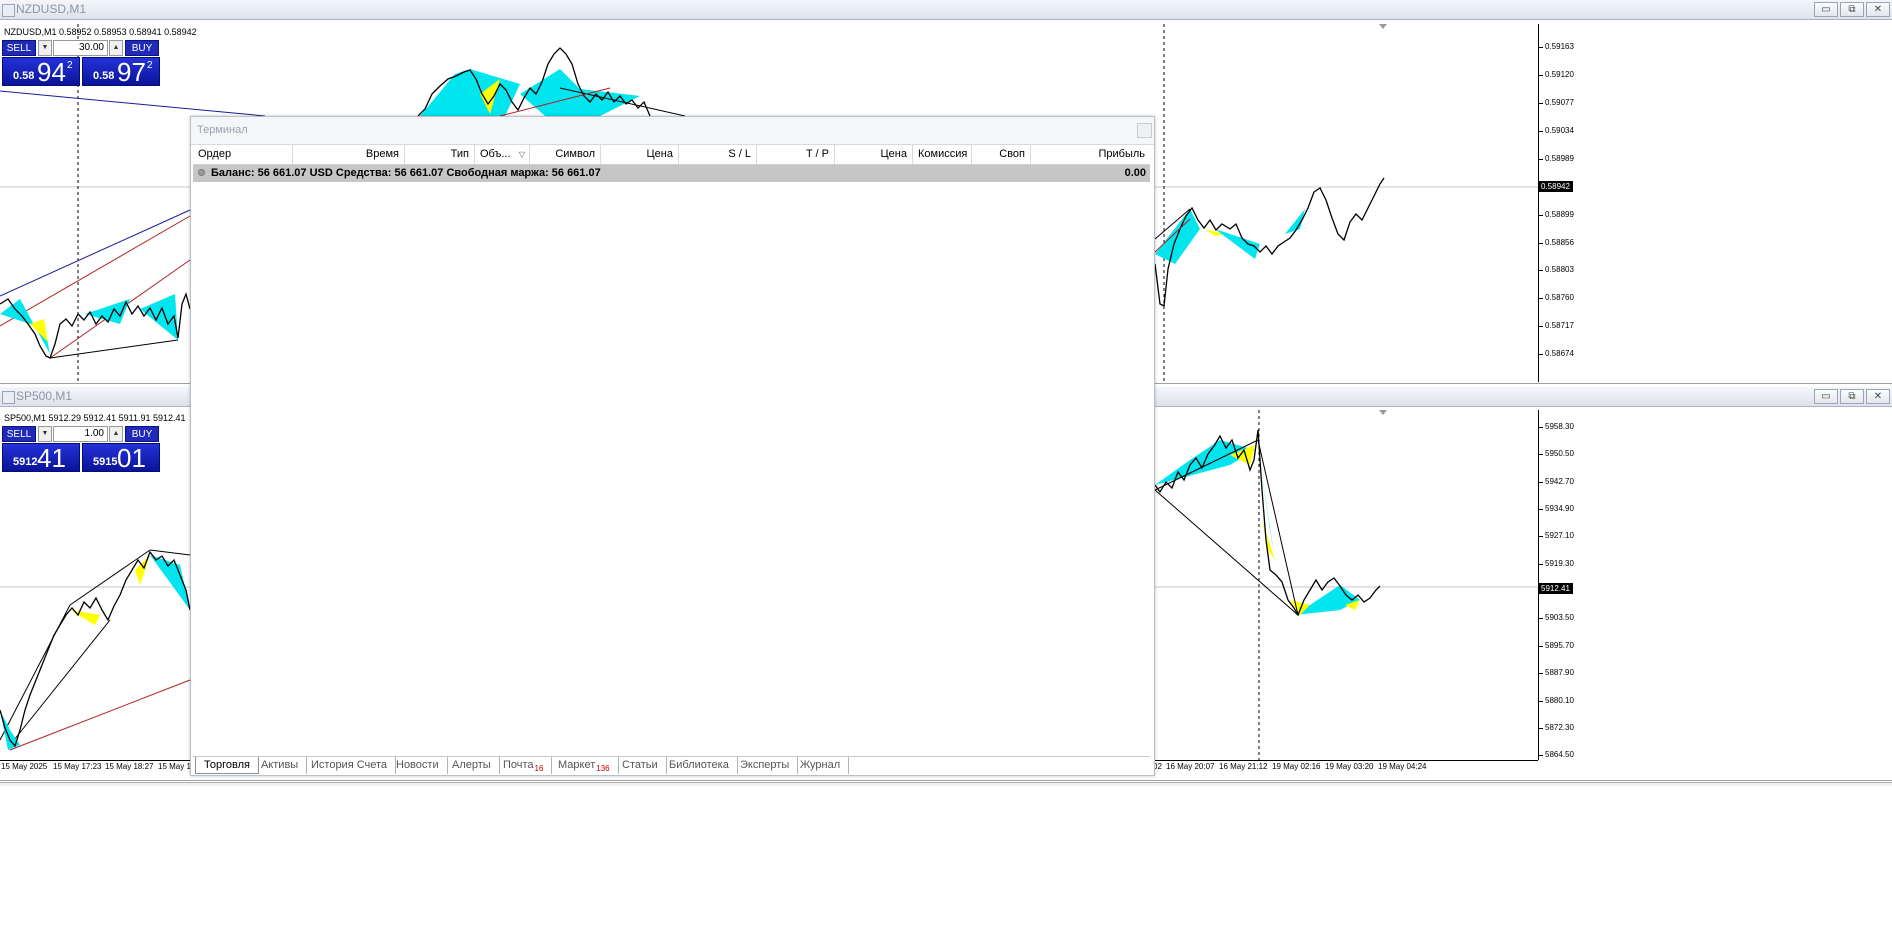 This screenshot has height=951, width=1892. I want to click on time-label: 15 May 18:27, so click(129, 766).